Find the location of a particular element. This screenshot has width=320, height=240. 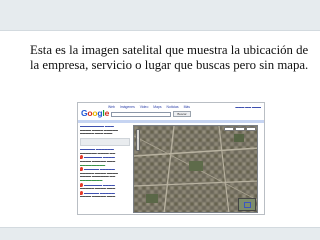

slide-footer-band is located at coordinates (160, 234).